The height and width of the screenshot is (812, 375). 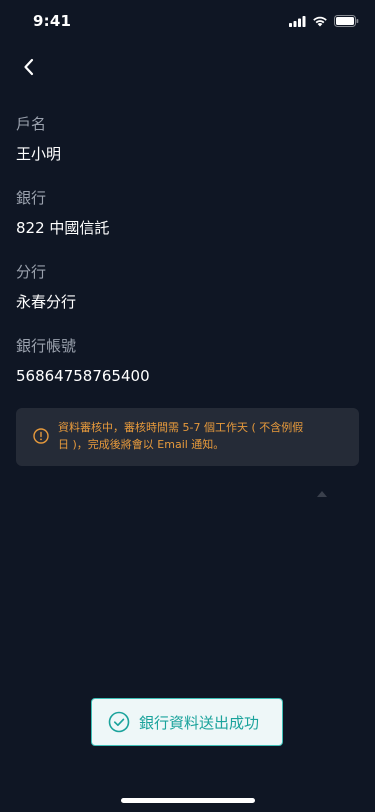 I want to click on cellular-signal-icon, so click(x=297, y=21).